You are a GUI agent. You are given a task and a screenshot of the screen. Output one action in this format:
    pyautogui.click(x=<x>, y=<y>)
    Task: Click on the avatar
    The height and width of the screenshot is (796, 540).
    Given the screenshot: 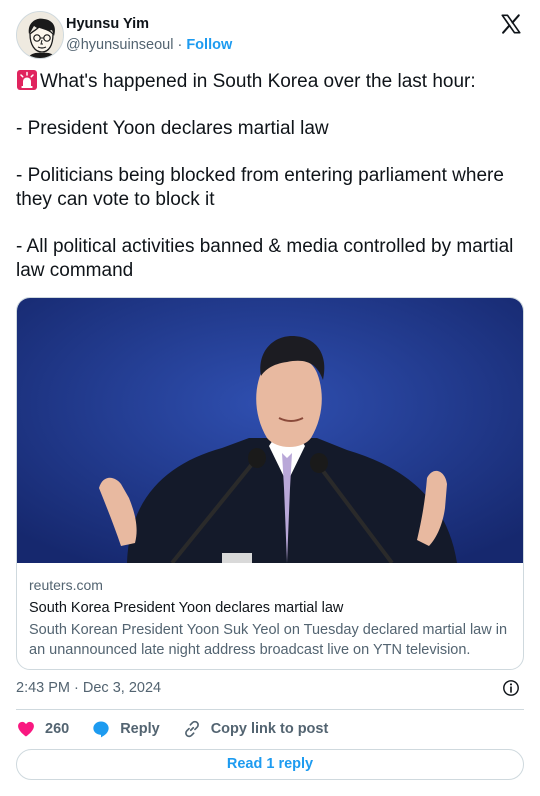 What is the action you would take?
    pyautogui.click(x=40, y=35)
    